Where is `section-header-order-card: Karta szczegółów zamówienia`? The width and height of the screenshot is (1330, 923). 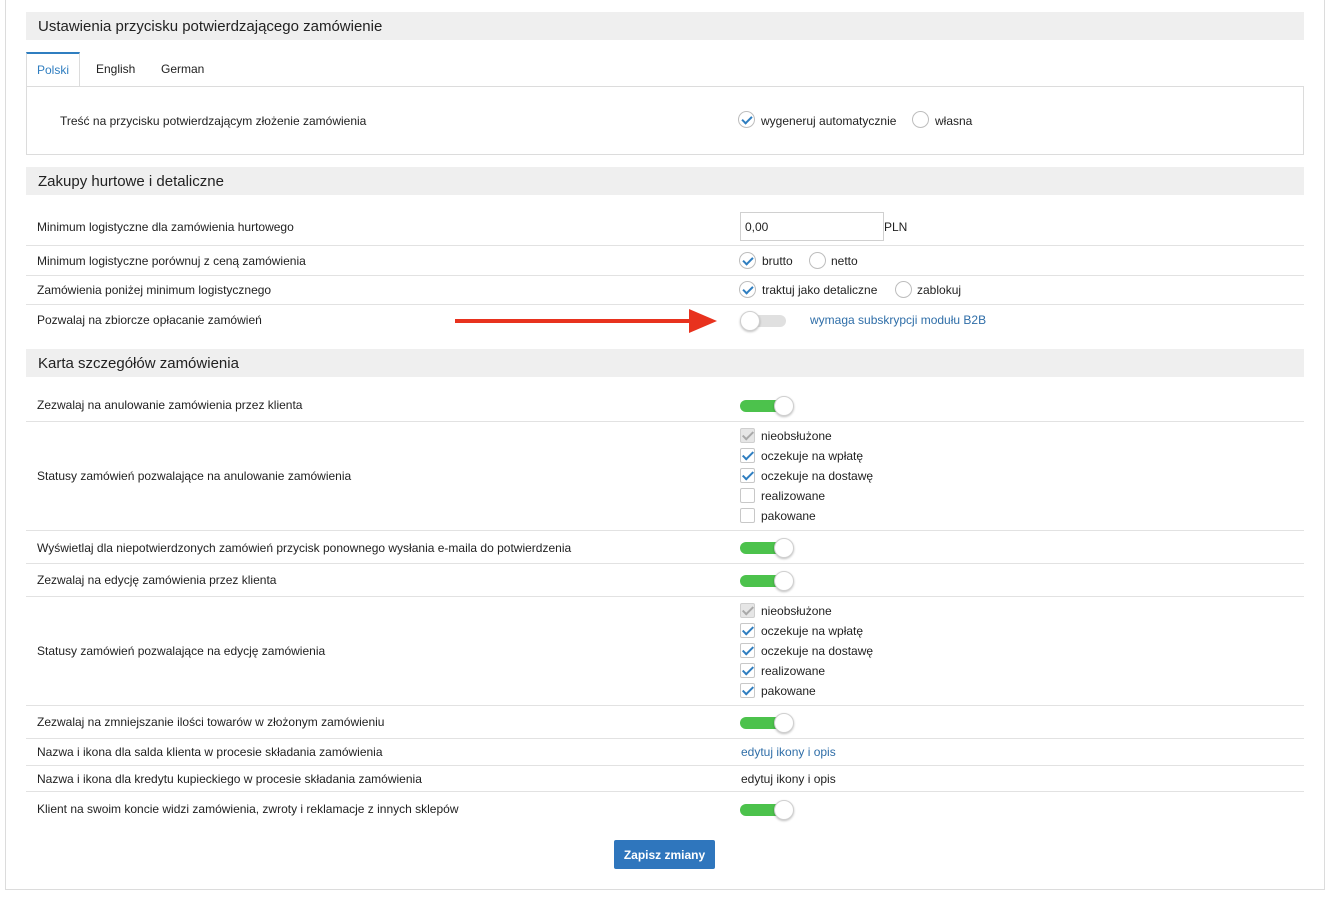
section-header-order-card: Karta szczegółów zamówienia is located at coordinates (665, 363).